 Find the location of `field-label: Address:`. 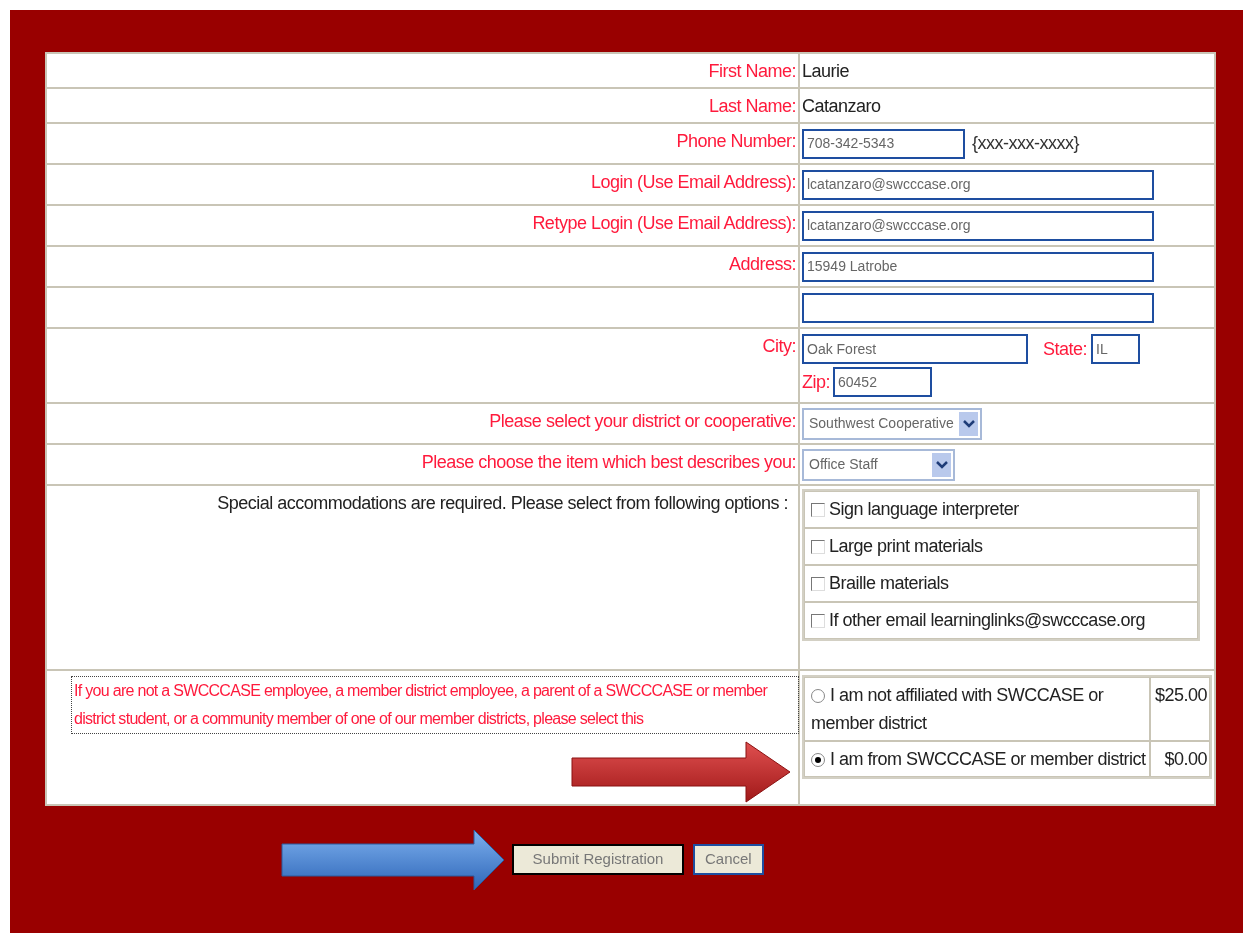

field-label: Address: is located at coordinates (762, 264).